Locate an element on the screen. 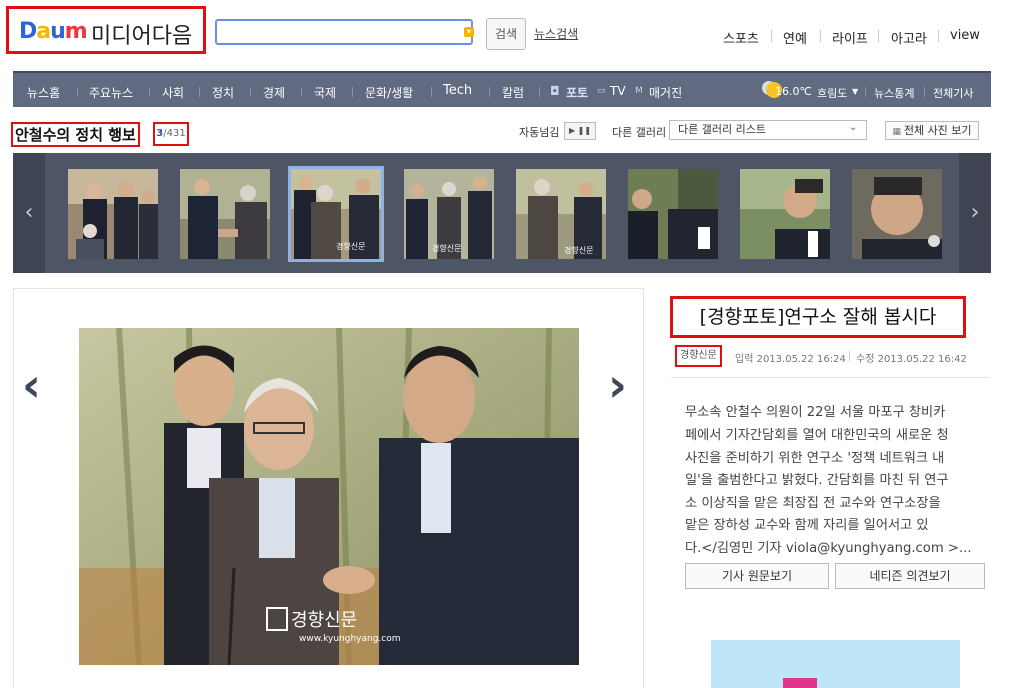 This screenshot has width=1009, height=688. news-stats-link: 뉴스통계 is located at coordinates (894, 93).